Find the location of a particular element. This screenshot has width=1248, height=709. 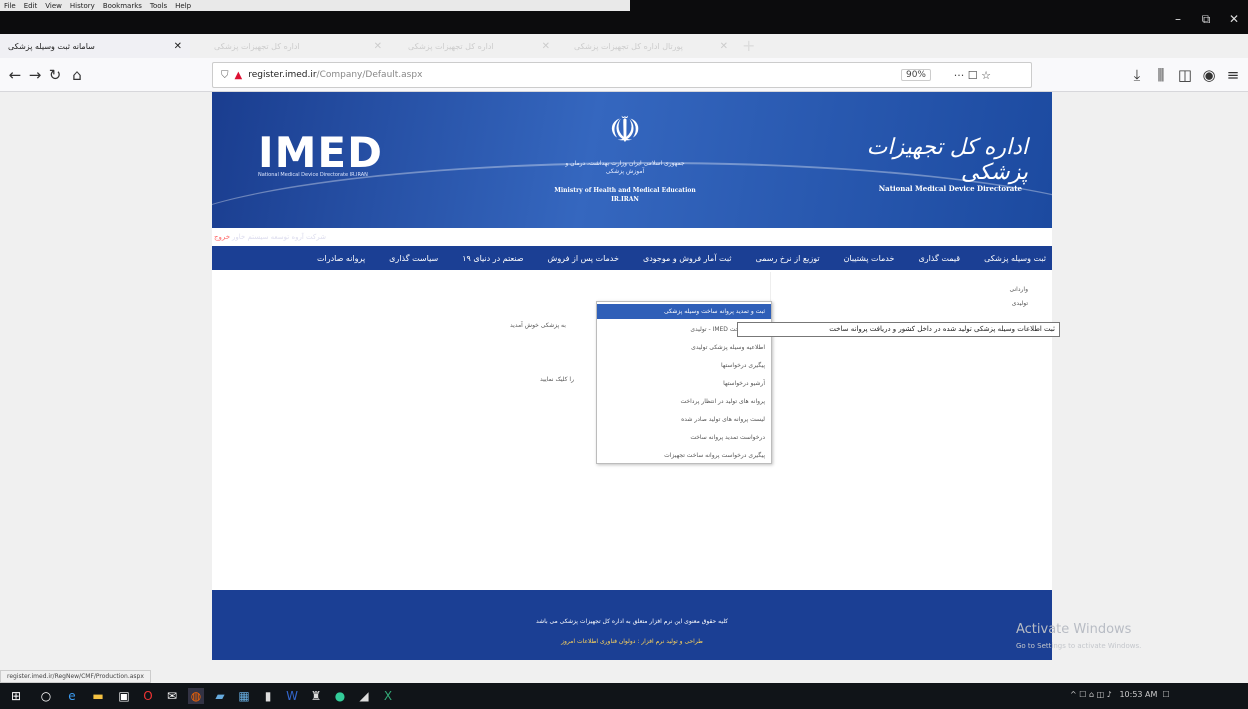

submenu-item: تولیدی is located at coordinates (1020, 303).